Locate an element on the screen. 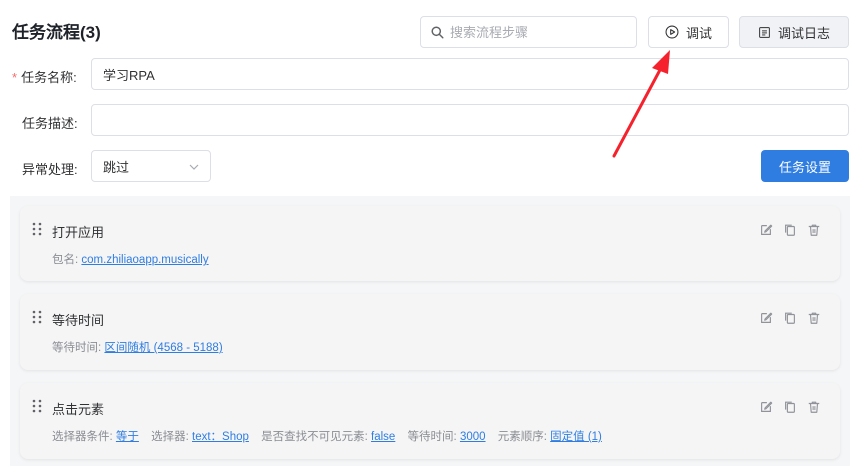 The height and width of the screenshot is (466, 850). task-name-label-text: 任务名称: is located at coordinates (49, 77).